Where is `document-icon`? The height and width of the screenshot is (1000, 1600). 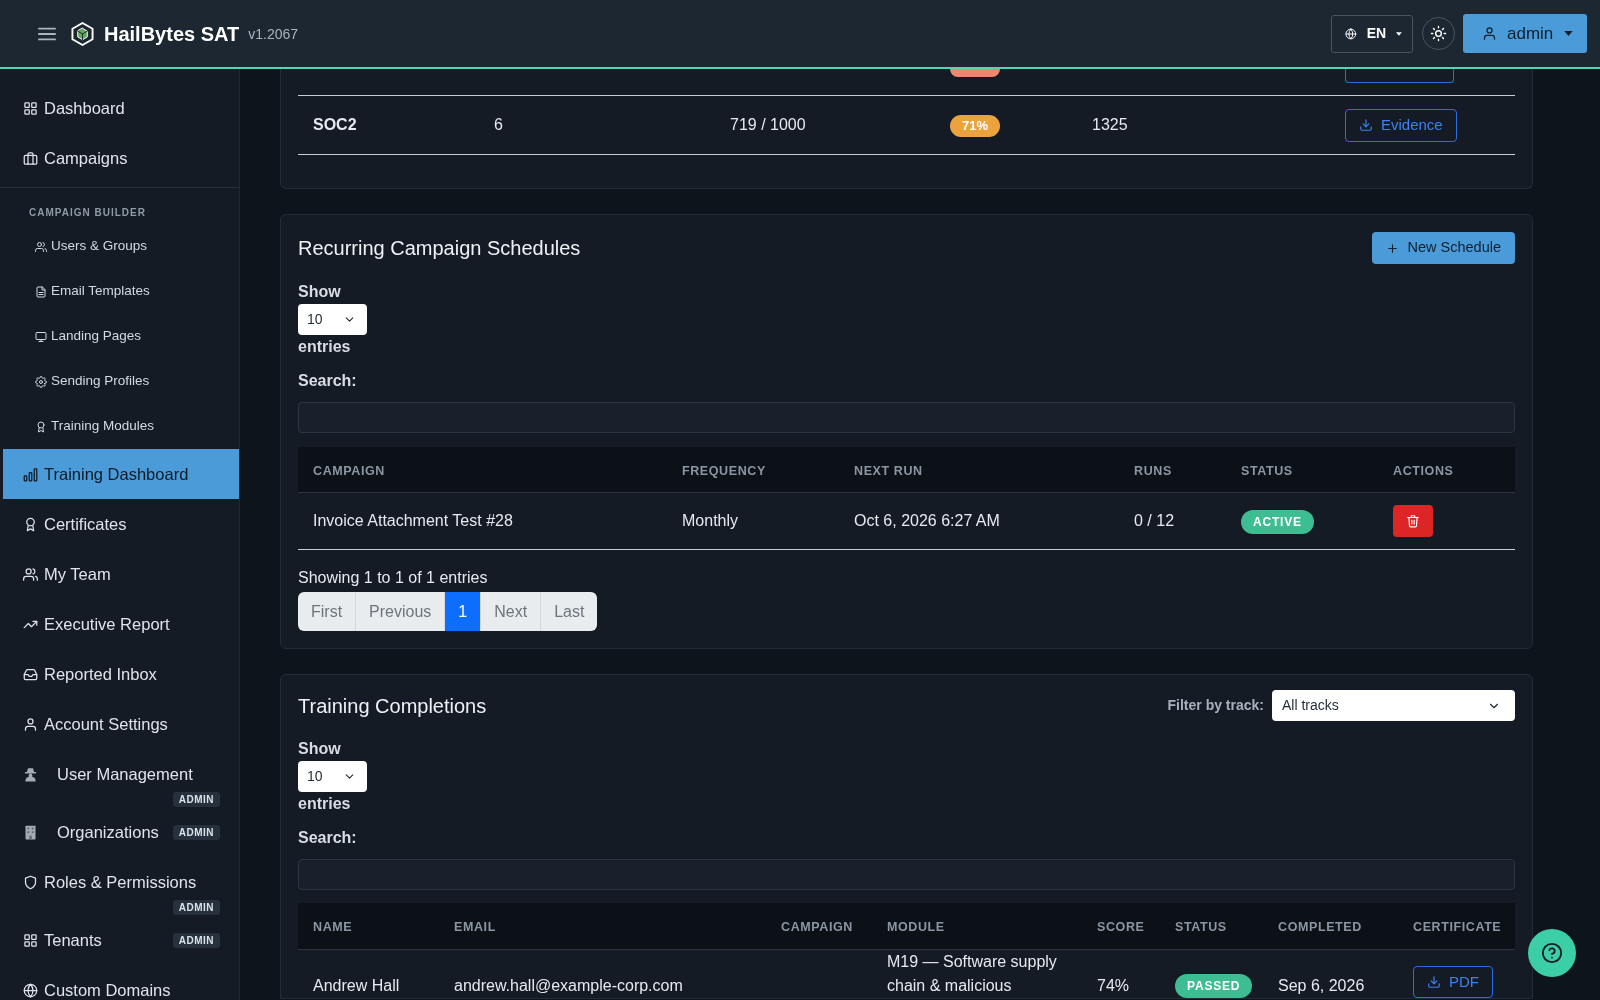 document-icon is located at coordinates (41, 291).